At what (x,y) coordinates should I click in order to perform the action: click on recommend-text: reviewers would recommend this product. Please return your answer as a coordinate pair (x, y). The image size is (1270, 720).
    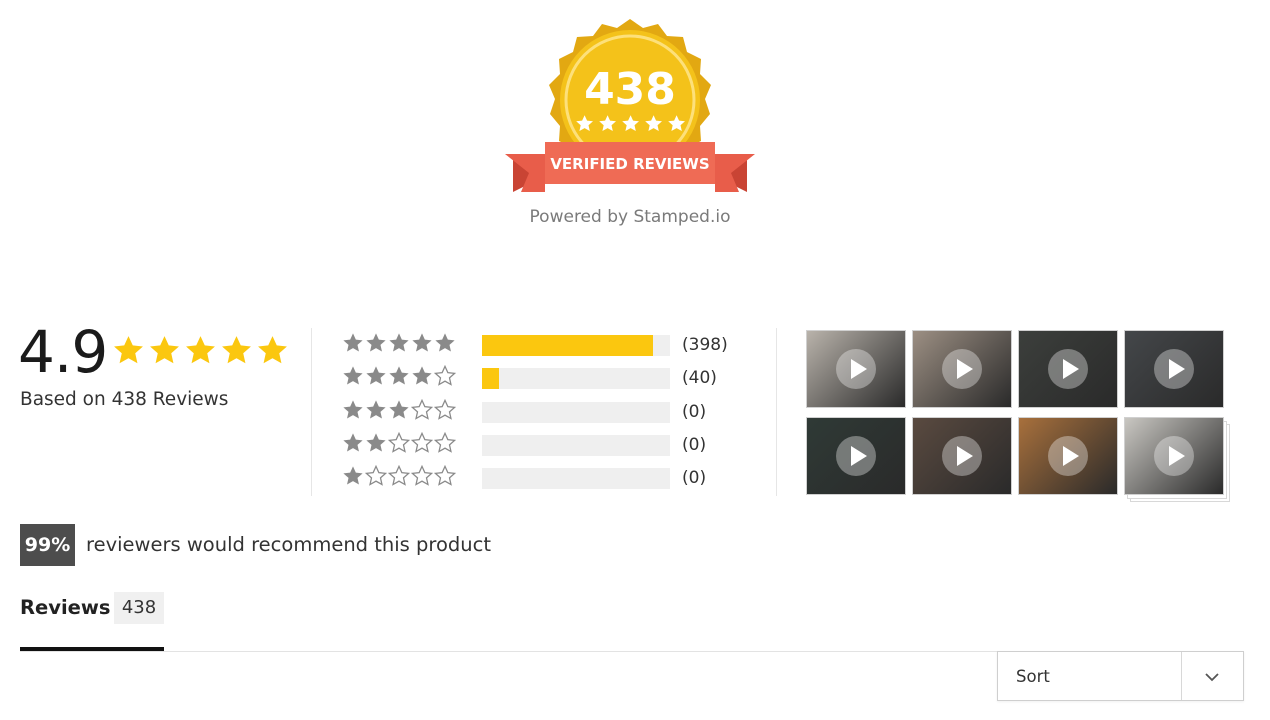
    Looking at the image, I should click on (289, 544).